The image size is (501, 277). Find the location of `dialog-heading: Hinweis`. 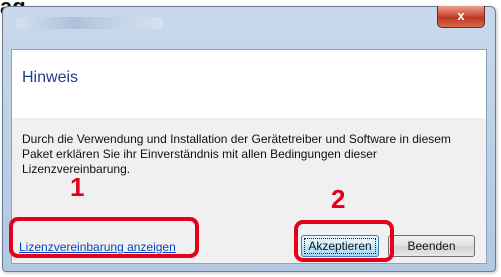

dialog-heading: Hinweis is located at coordinates (50, 77).